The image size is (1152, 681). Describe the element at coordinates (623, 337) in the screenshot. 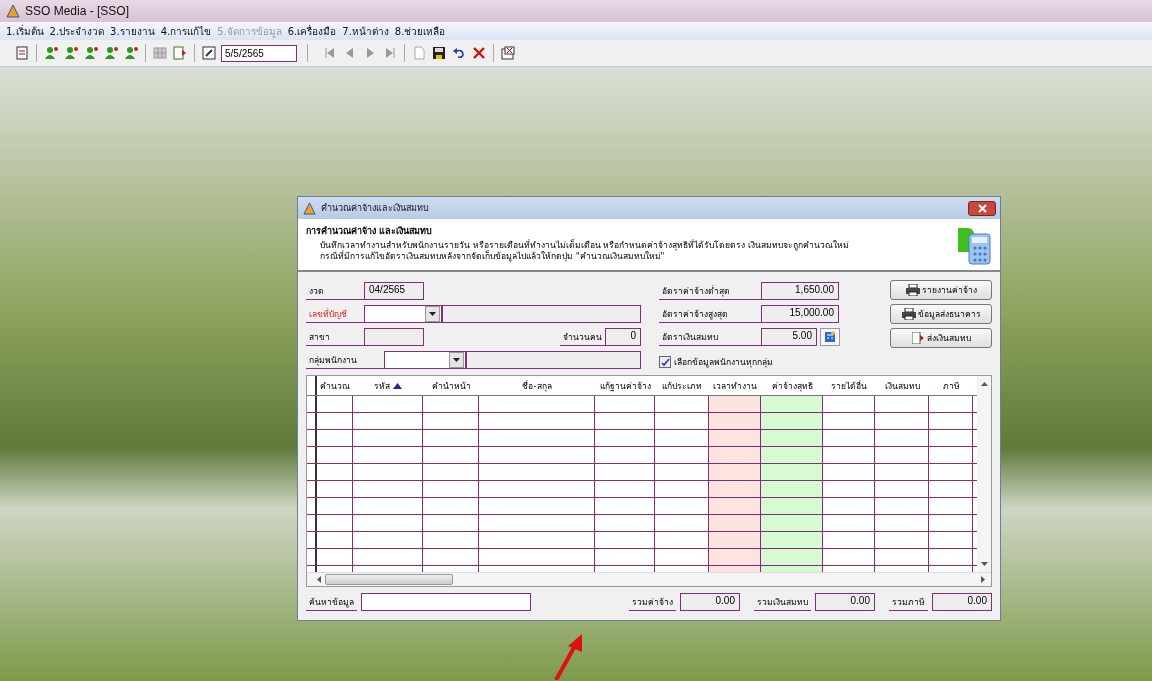

I see `headcount-field: 0` at that location.